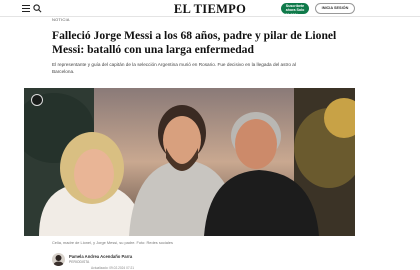 The width and height of the screenshot is (420, 270). I want to click on publish-date: Actualizado: 09.02.2024 07:21, so click(113, 268).